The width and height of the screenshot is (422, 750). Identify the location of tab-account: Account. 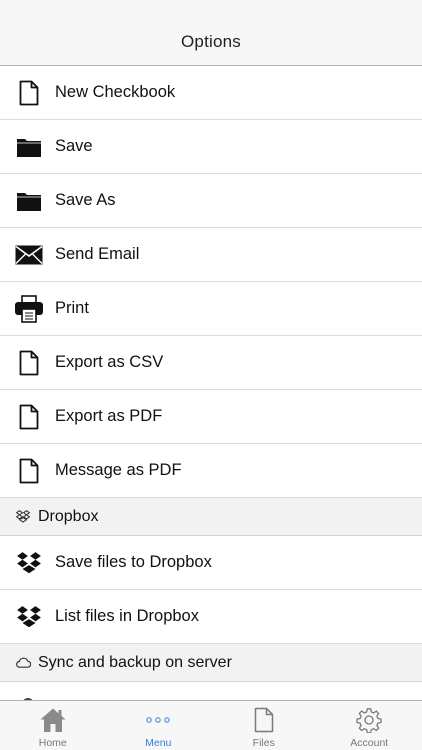
(369, 725).